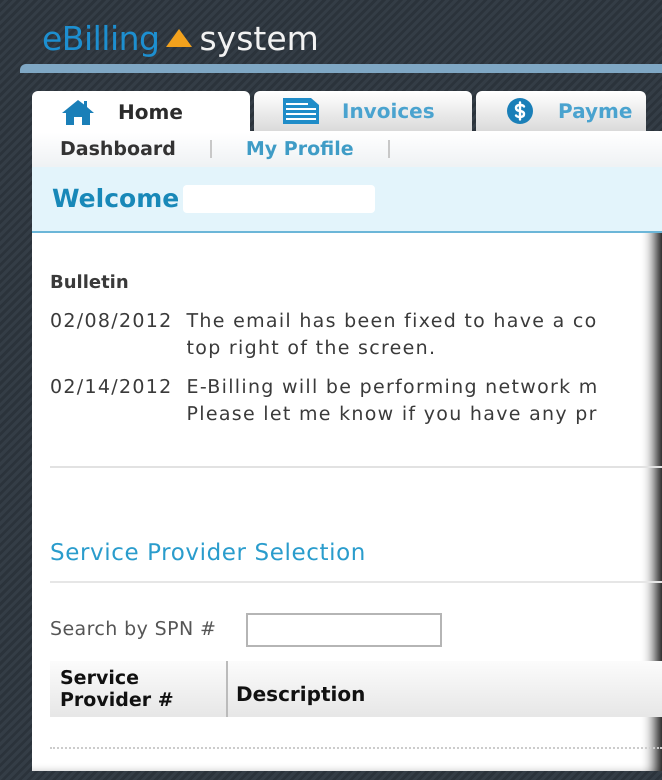  What do you see at coordinates (141, 111) in the screenshot?
I see `tab: Home` at bounding box center [141, 111].